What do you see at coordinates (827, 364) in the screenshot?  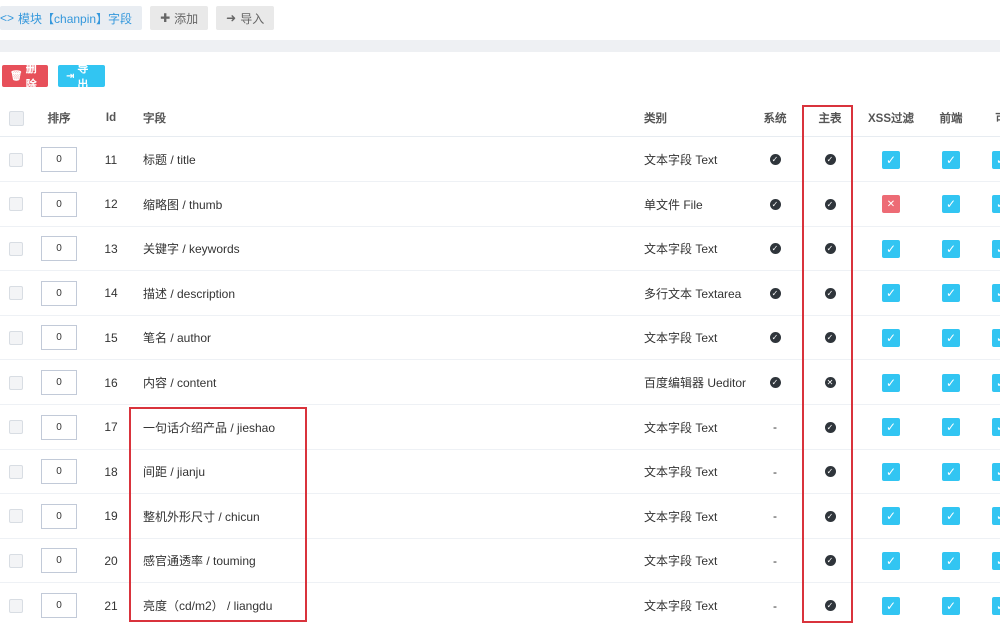 I see `main-table-highlight-frame` at bounding box center [827, 364].